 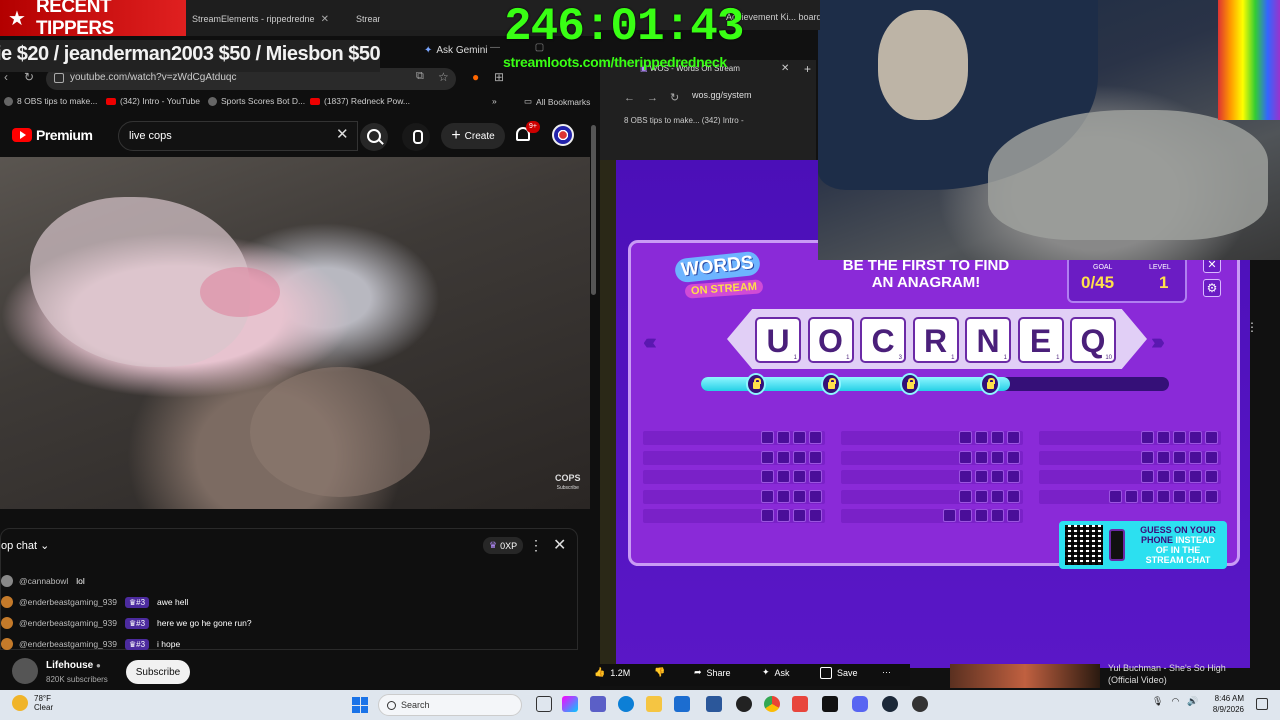 I want to click on ask-gemini-button: ✦ Ask Gemini, so click(x=456, y=50).